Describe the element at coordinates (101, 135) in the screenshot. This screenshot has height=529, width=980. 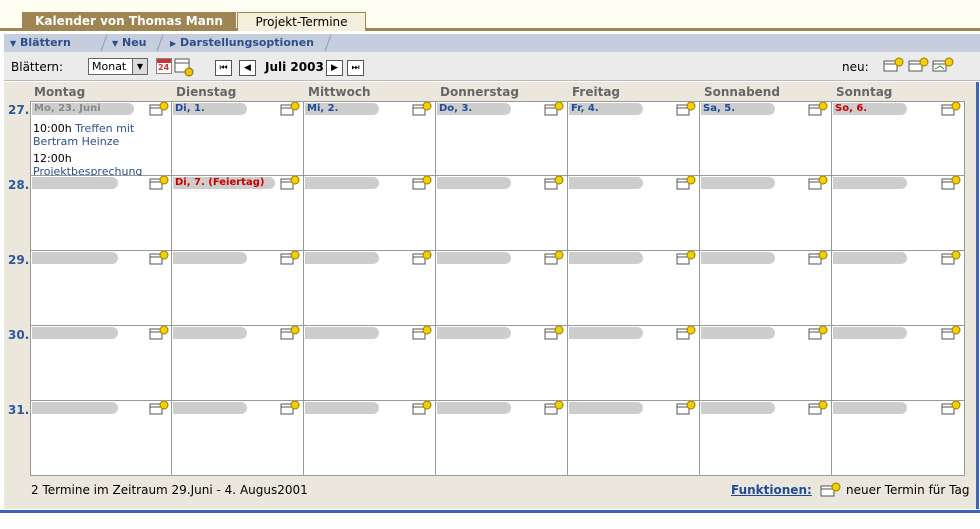
I see `appointment-entry: 10:00h Treffen mit Bertram Heinze` at that location.